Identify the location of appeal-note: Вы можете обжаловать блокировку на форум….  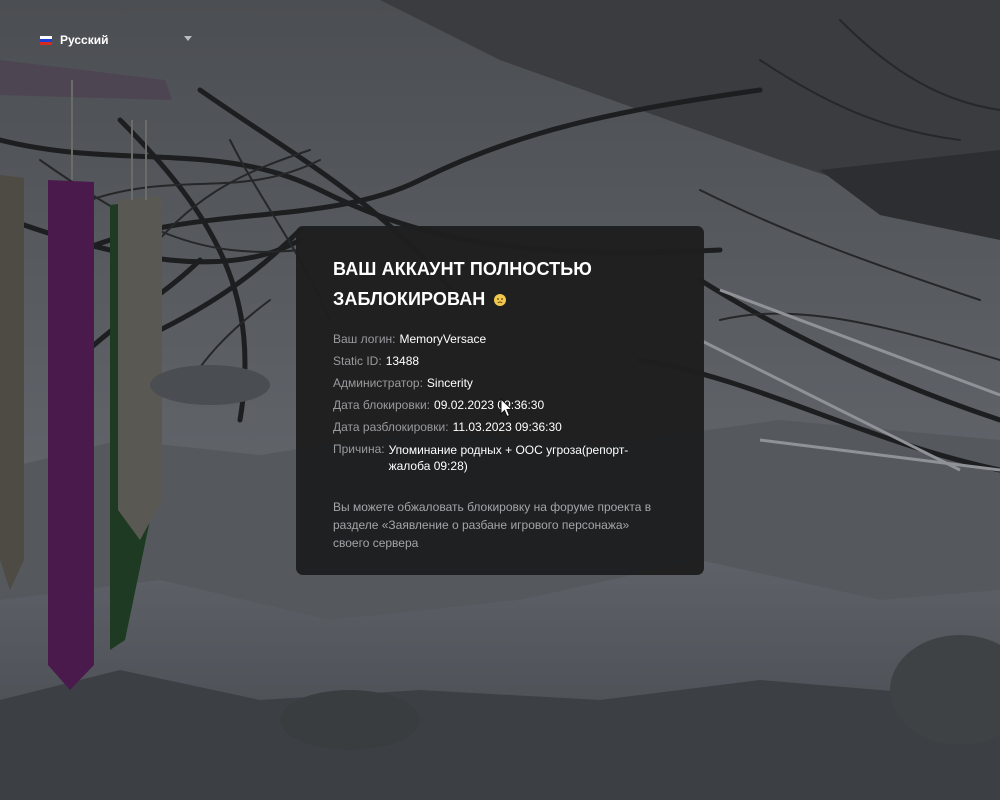
(492, 525).